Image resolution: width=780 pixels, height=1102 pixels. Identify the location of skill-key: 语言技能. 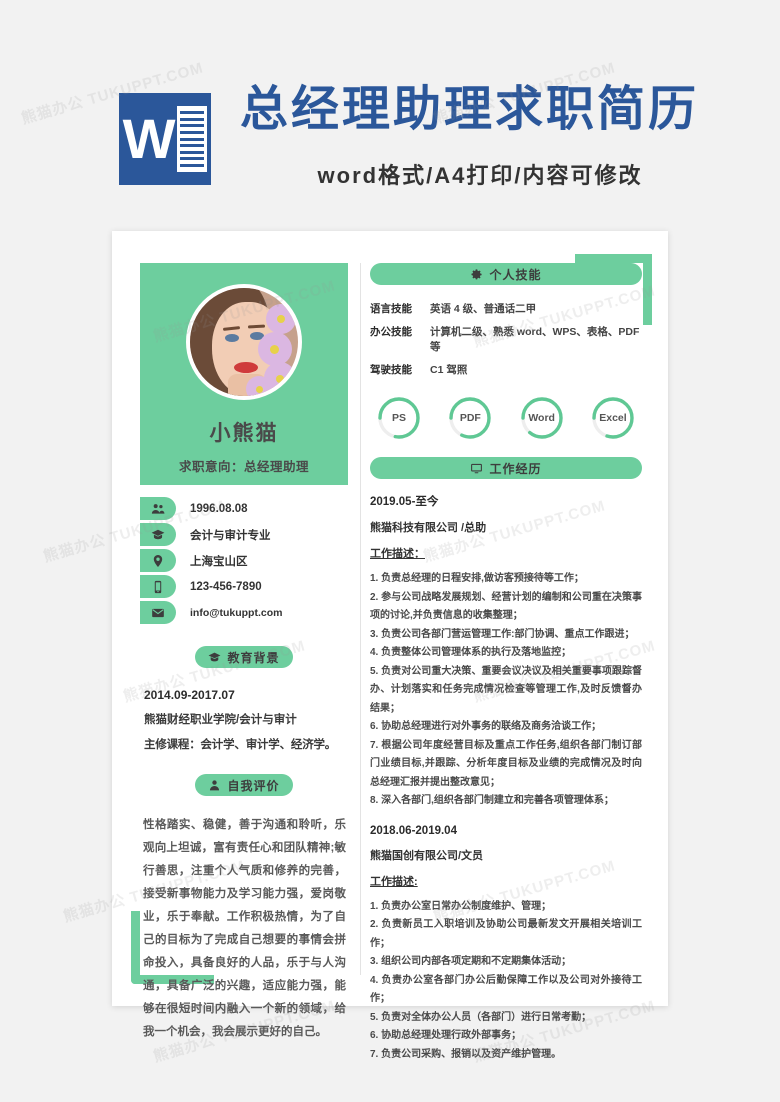
(391, 309).